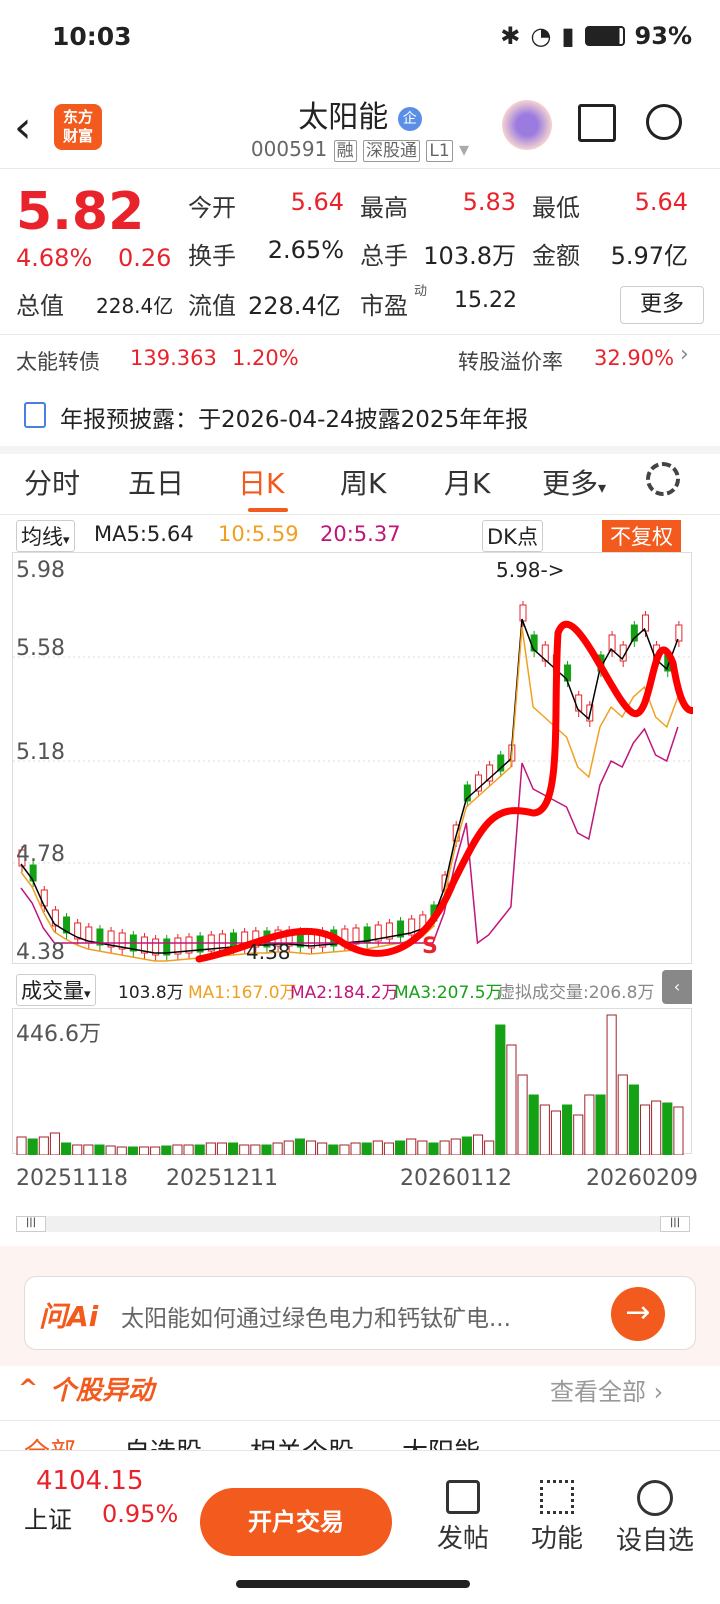 Image resolution: width=720 pixels, height=1604 pixels. Describe the element at coordinates (467, 482) in the screenshot. I see `tab-monthly-k: 月K` at that location.